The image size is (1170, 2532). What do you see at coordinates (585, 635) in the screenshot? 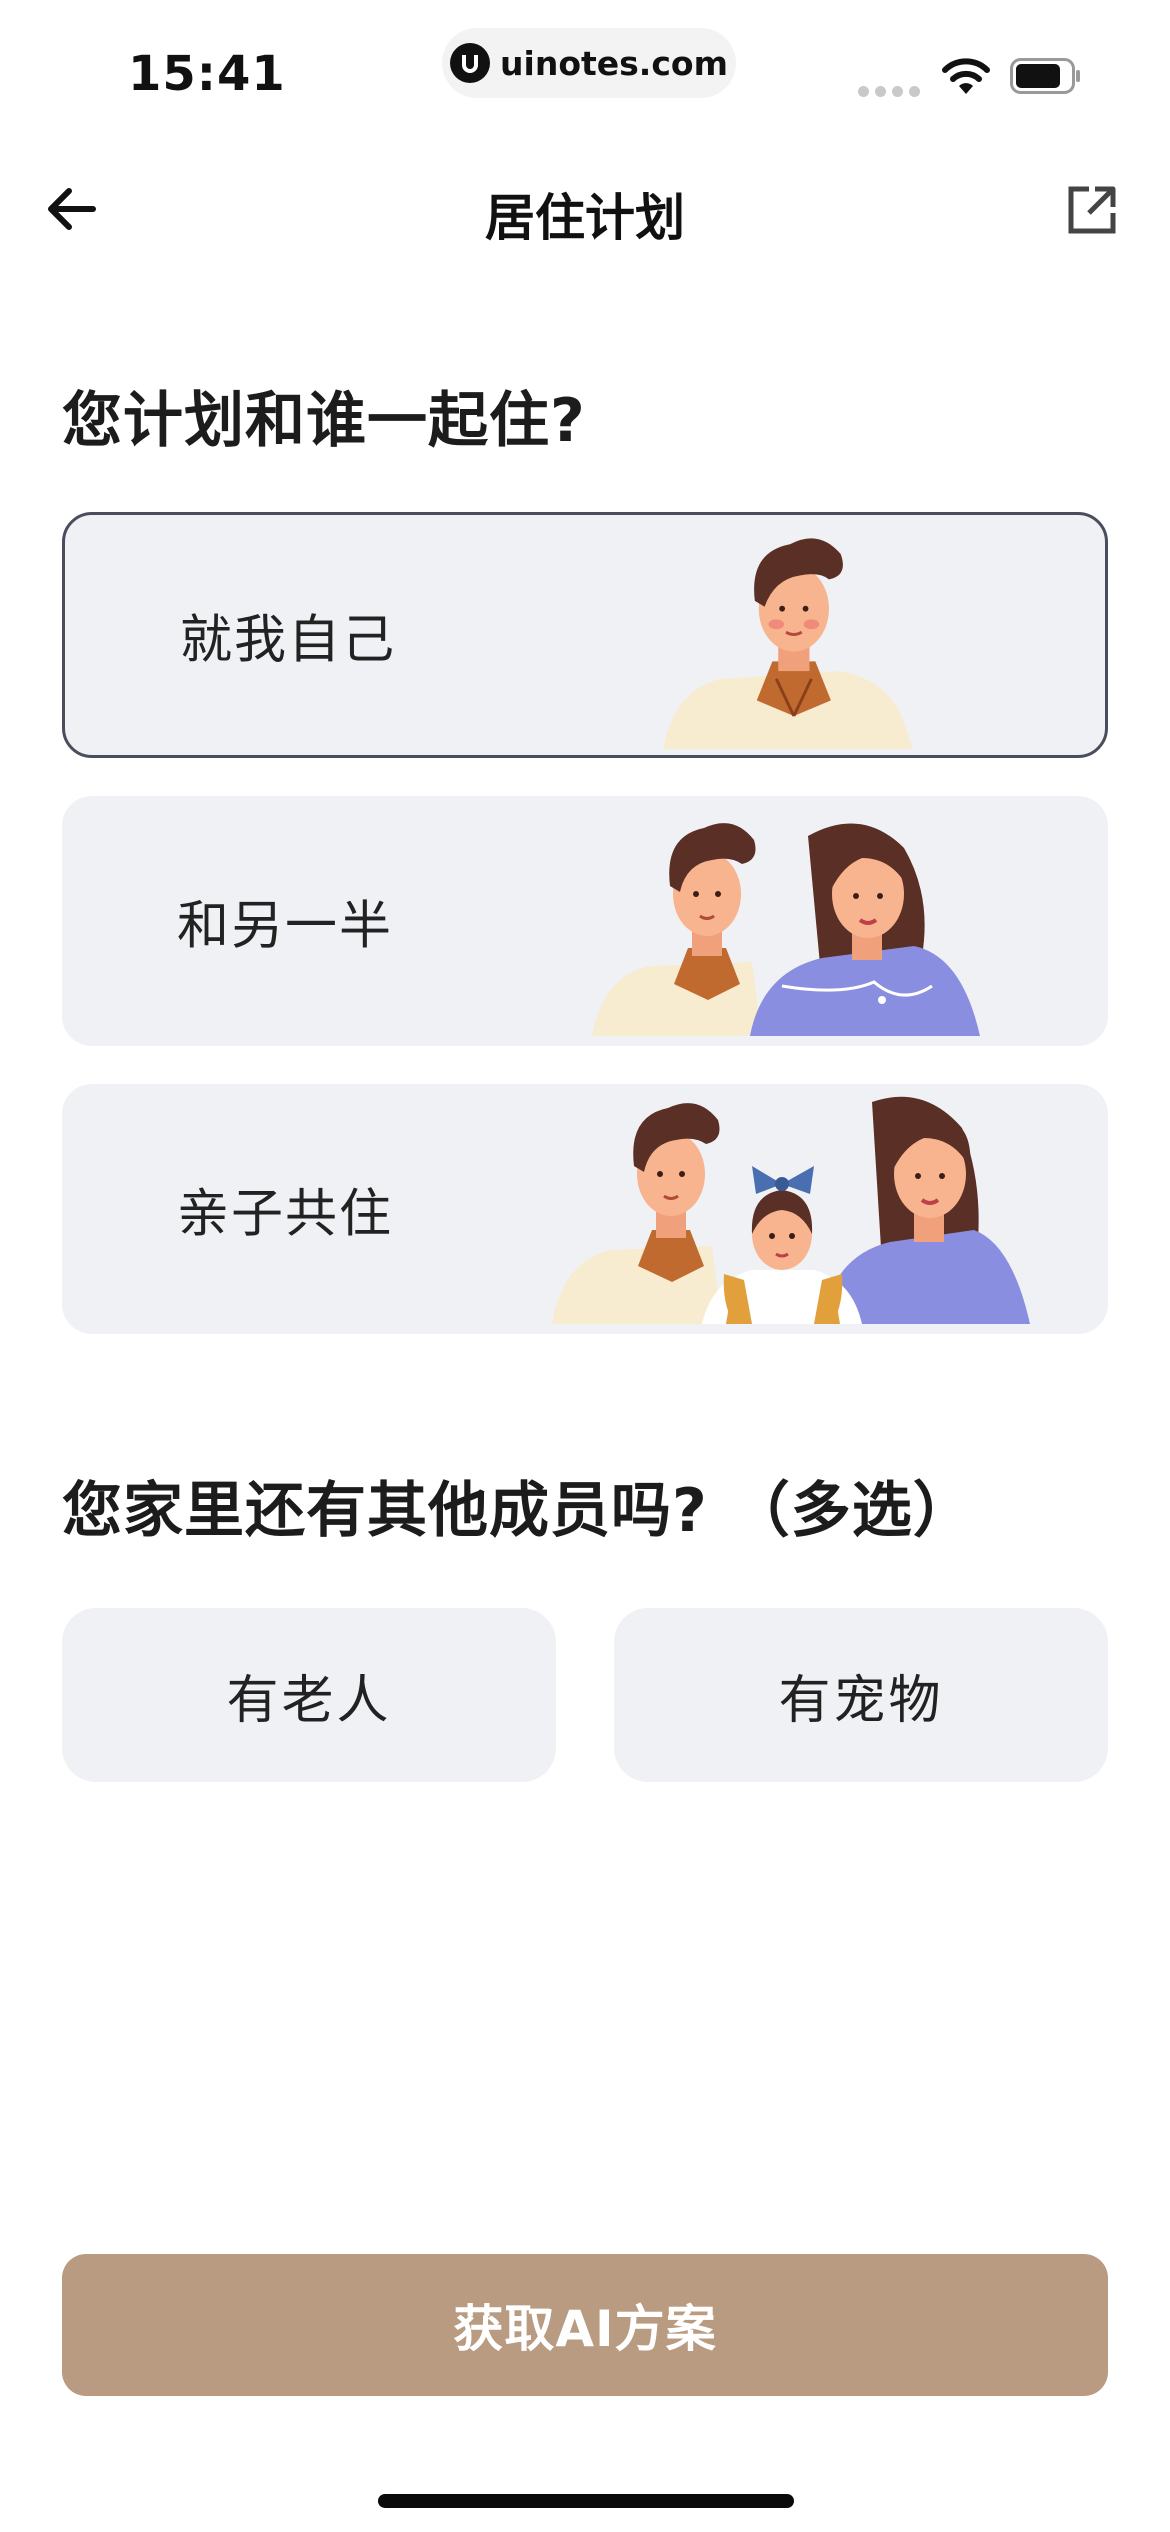
I see `option-alone: 就我自己` at bounding box center [585, 635].